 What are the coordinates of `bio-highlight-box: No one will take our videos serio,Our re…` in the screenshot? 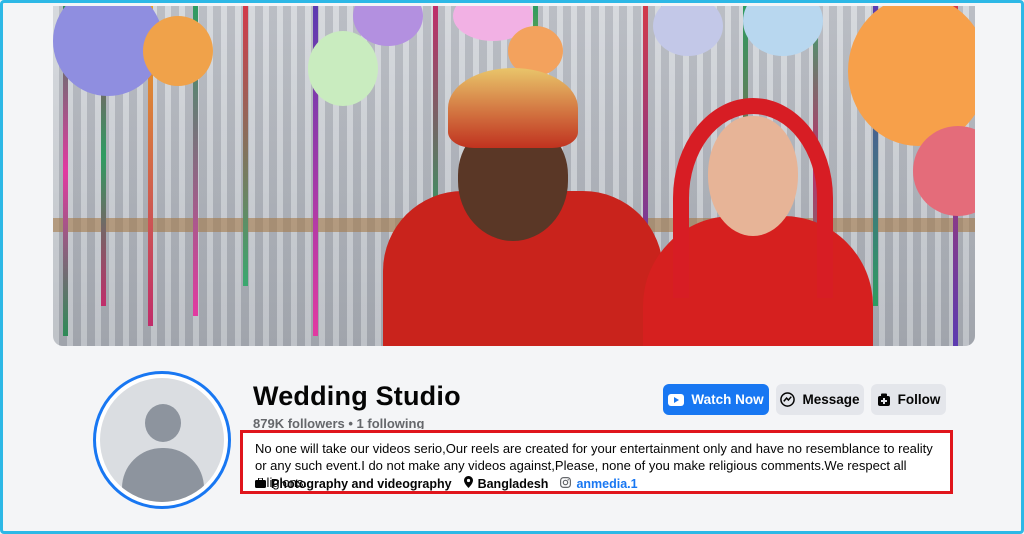 It's located at (596, 462).